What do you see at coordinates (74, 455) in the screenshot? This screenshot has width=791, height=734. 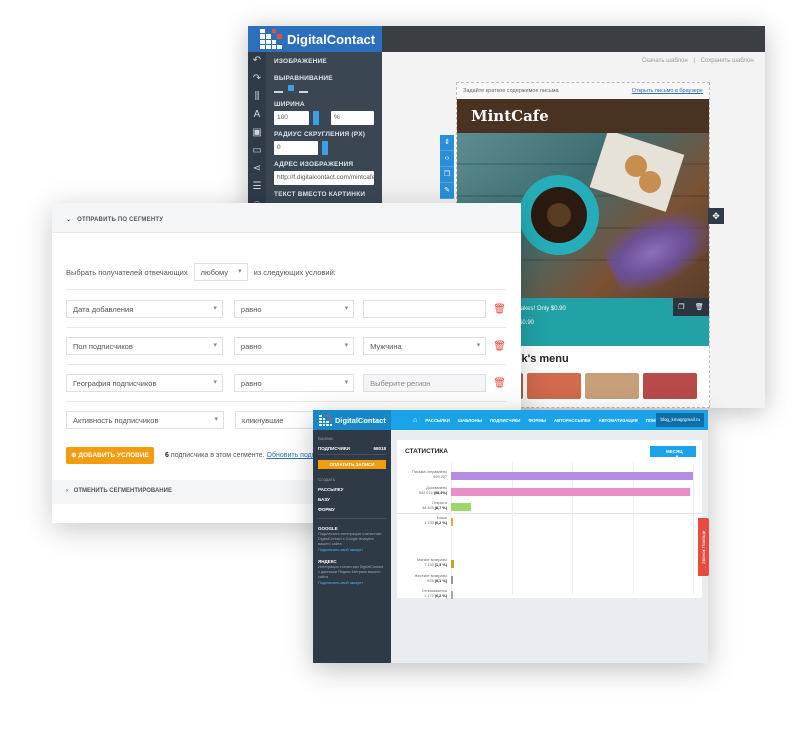 I see `plus-circle-icon: ⊕` at bounding box center [74, 455].